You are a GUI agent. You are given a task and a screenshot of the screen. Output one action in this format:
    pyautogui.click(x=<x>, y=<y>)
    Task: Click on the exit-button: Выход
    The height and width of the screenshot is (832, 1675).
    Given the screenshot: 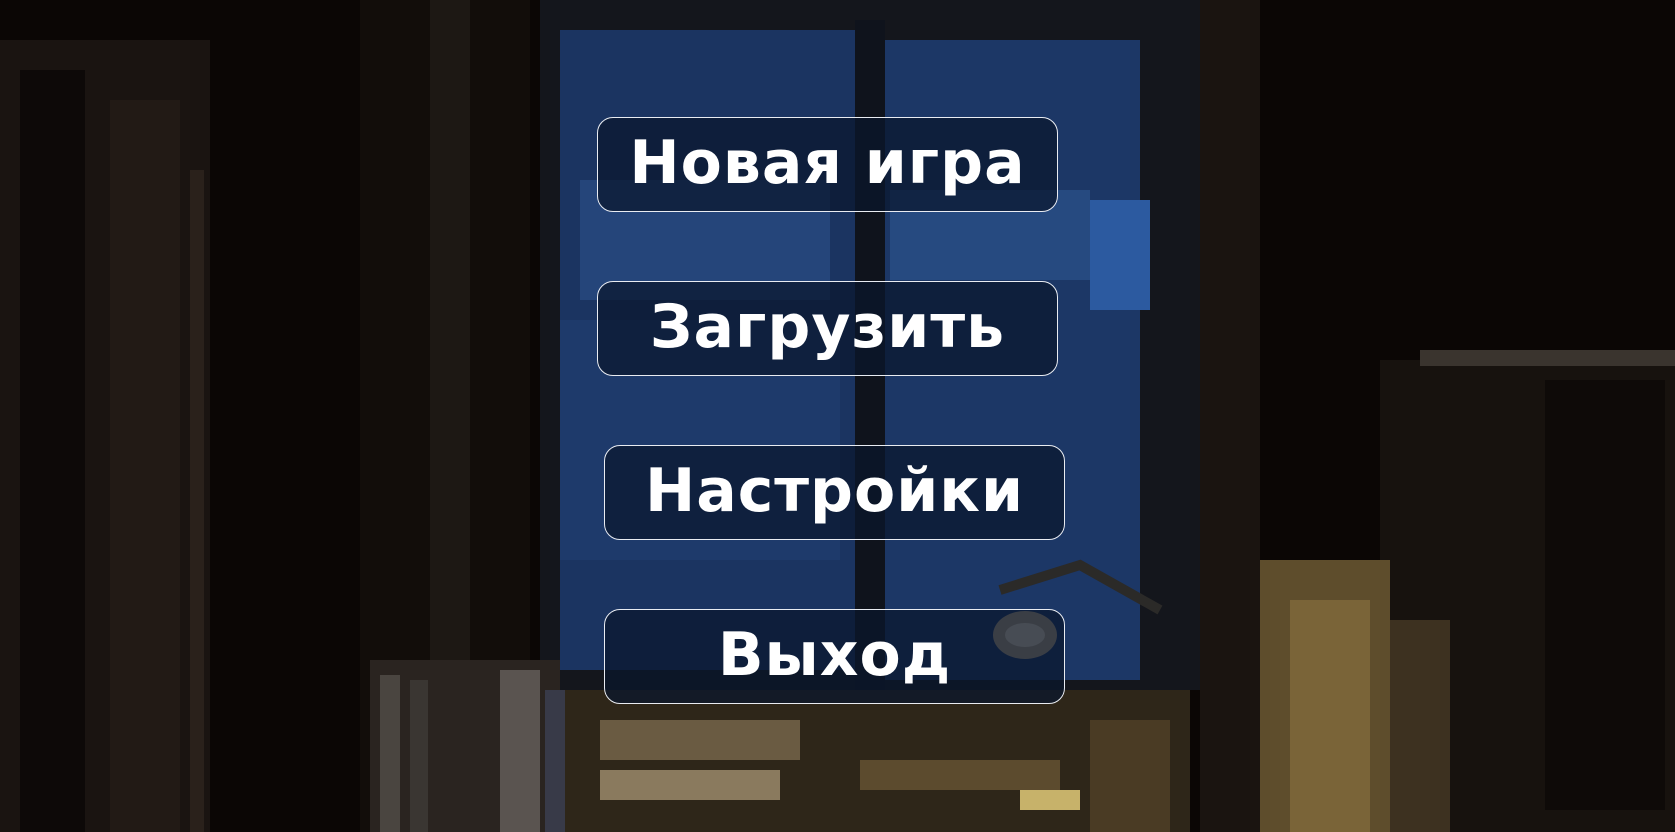 What is the action you would take?
    pyautogui.click(x=834, y=656)
    